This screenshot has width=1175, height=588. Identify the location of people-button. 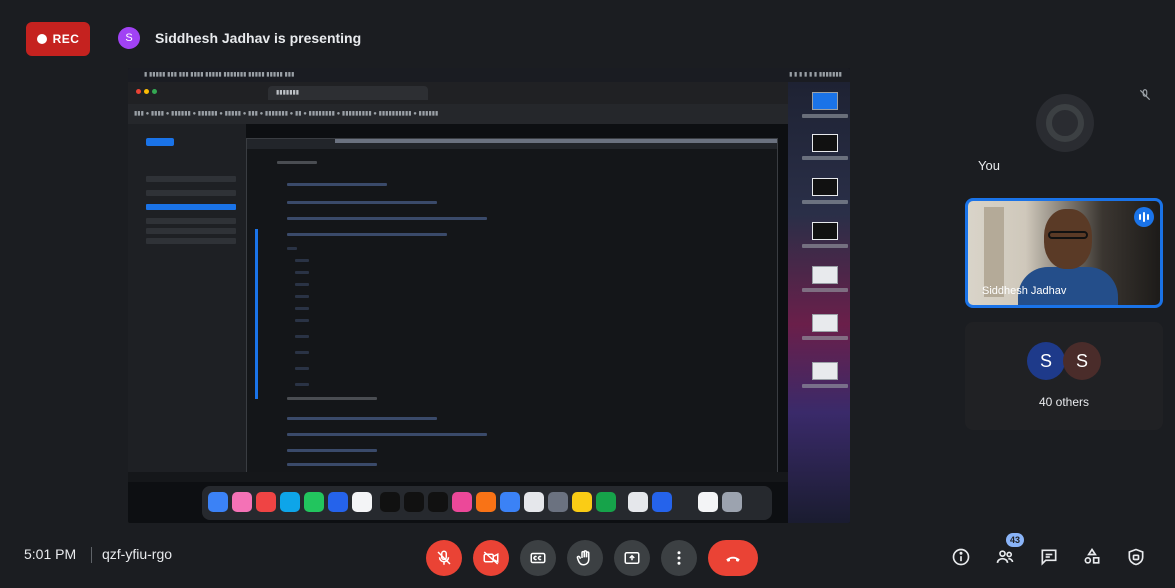
(1005, 557).